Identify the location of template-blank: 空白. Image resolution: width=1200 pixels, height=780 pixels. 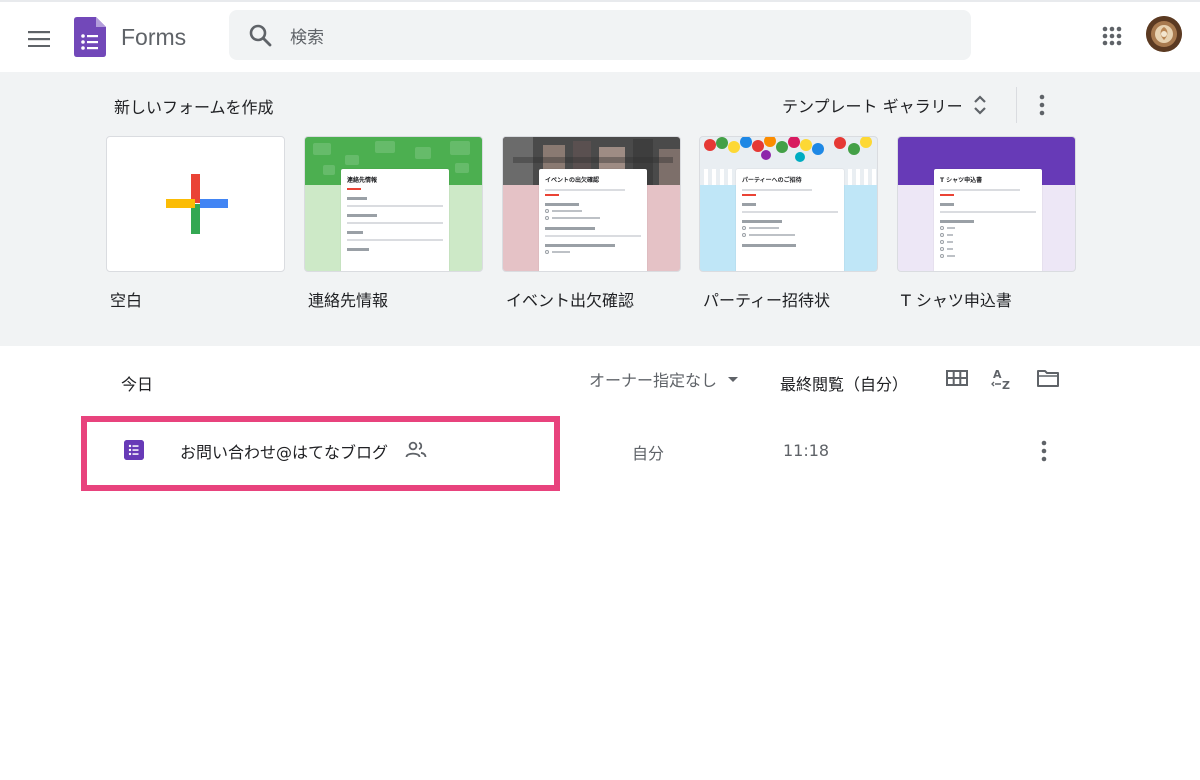
(195, 223).